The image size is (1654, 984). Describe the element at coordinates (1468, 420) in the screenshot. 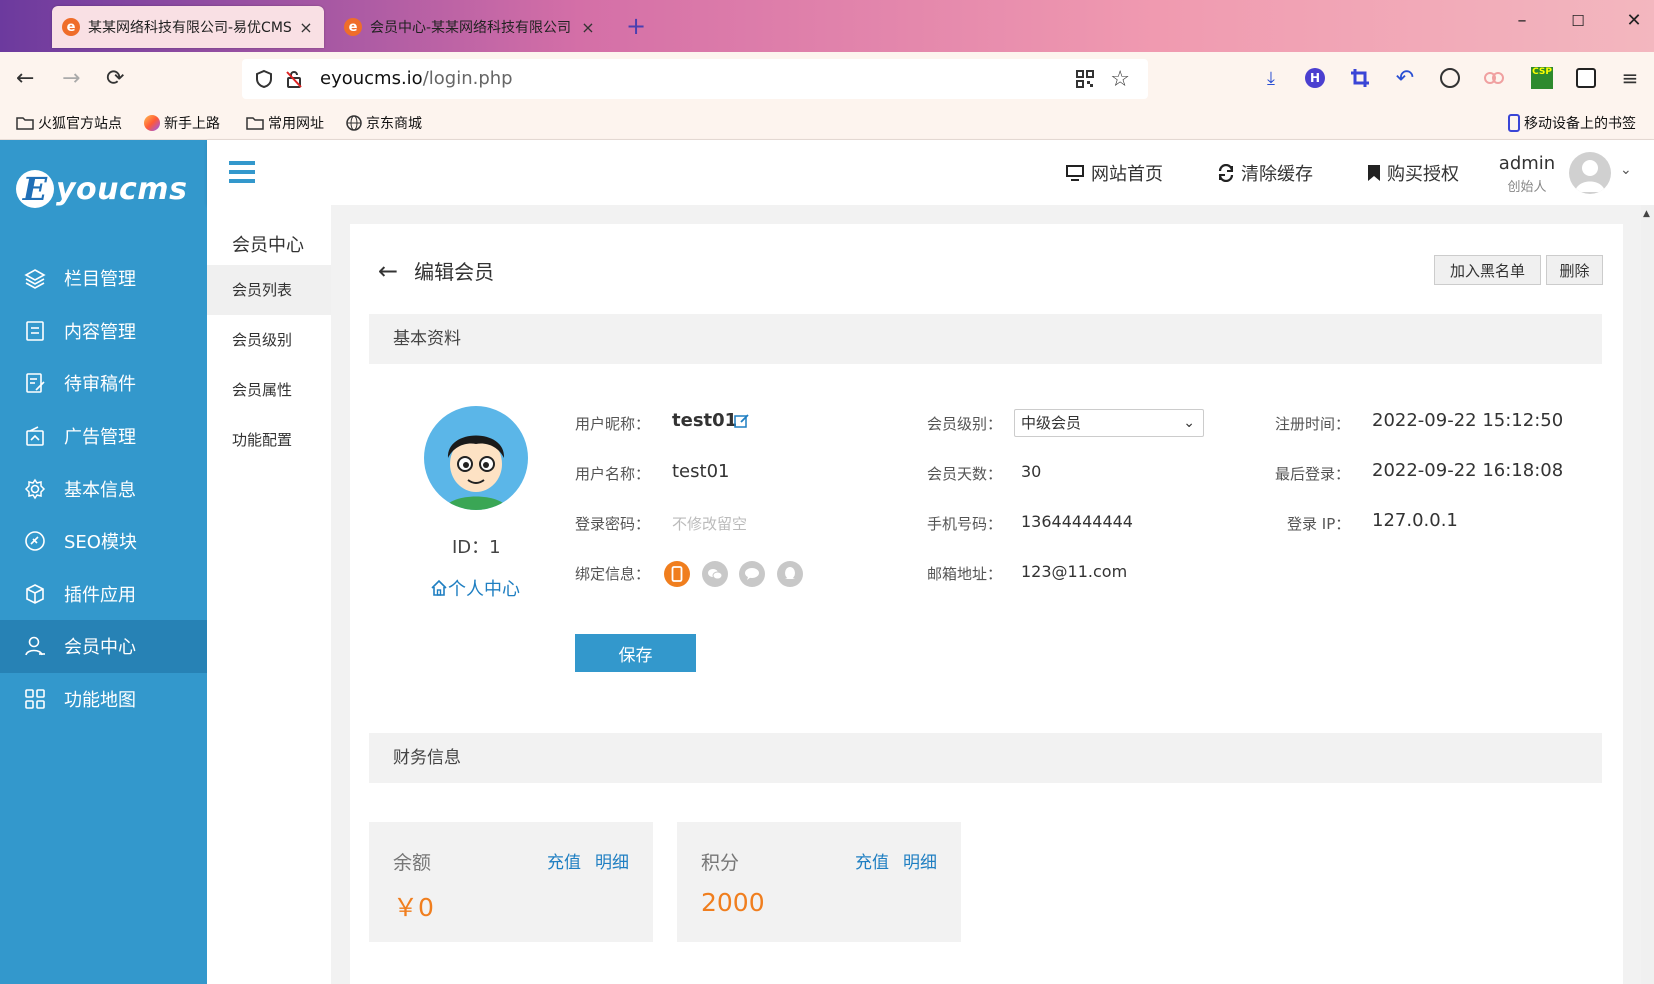

I see `register-time-value: 2022-09-22 15:12:50` at that location.